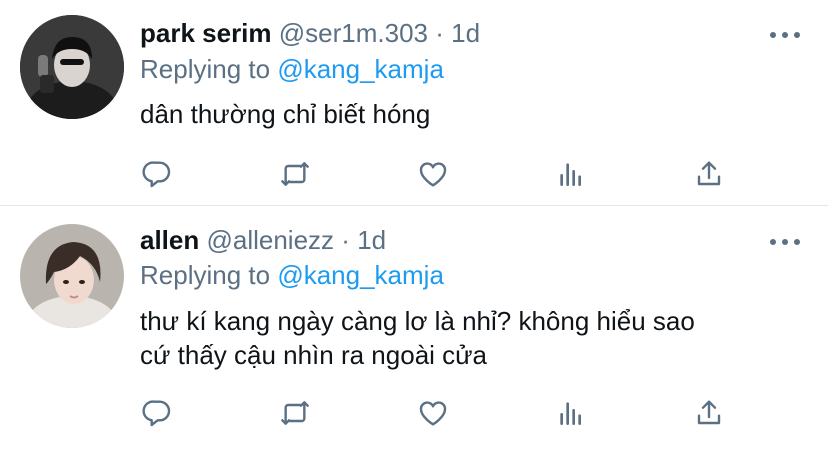  I want to click on tweet-header: allen @alleniezz · 1d, so click(263, 240).